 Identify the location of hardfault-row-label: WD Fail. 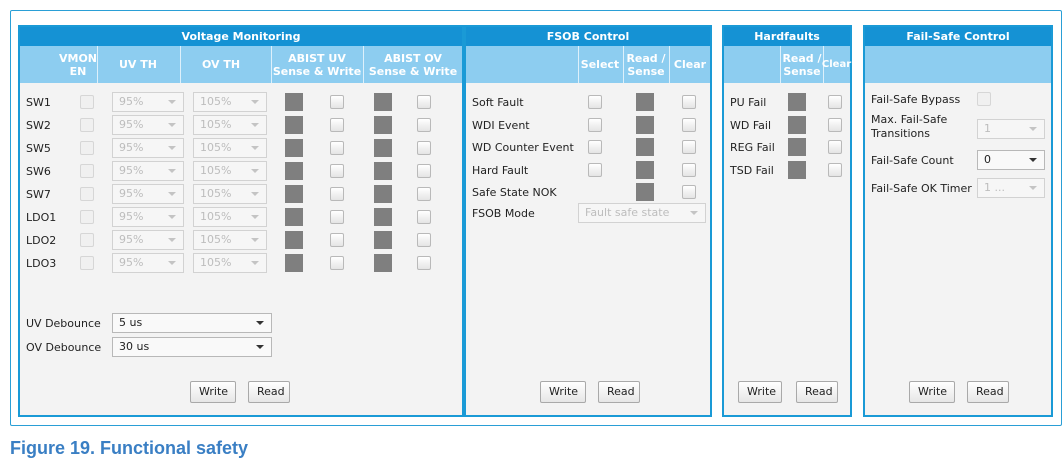
(751, 125).